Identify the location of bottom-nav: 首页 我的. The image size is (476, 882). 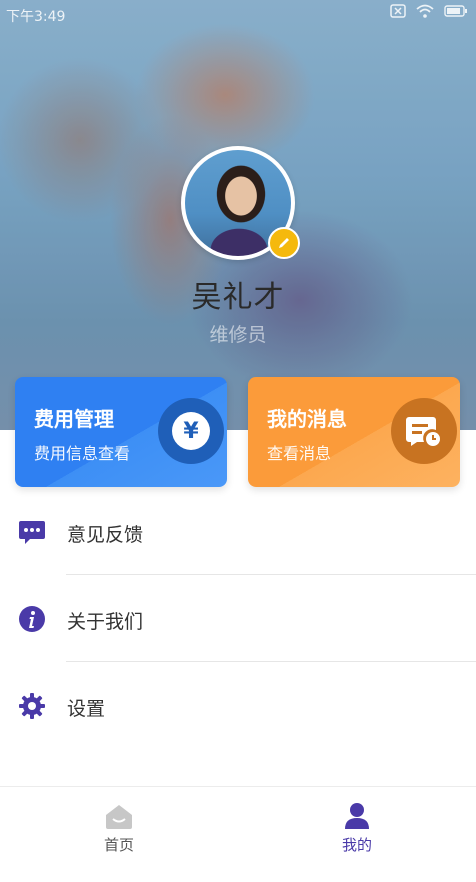
(238, 834).